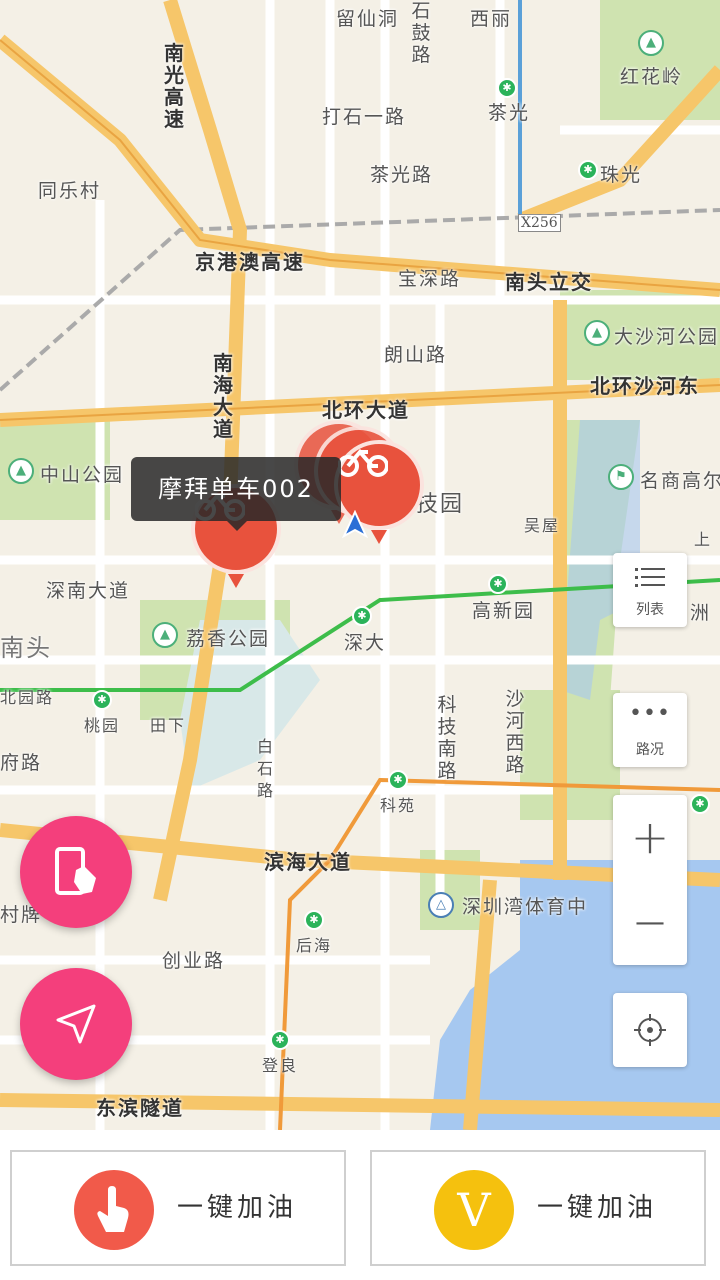 Image resolution: width=720 pixels, height=1280 pixels. I want to click on locate-button, so click(650, 1030).